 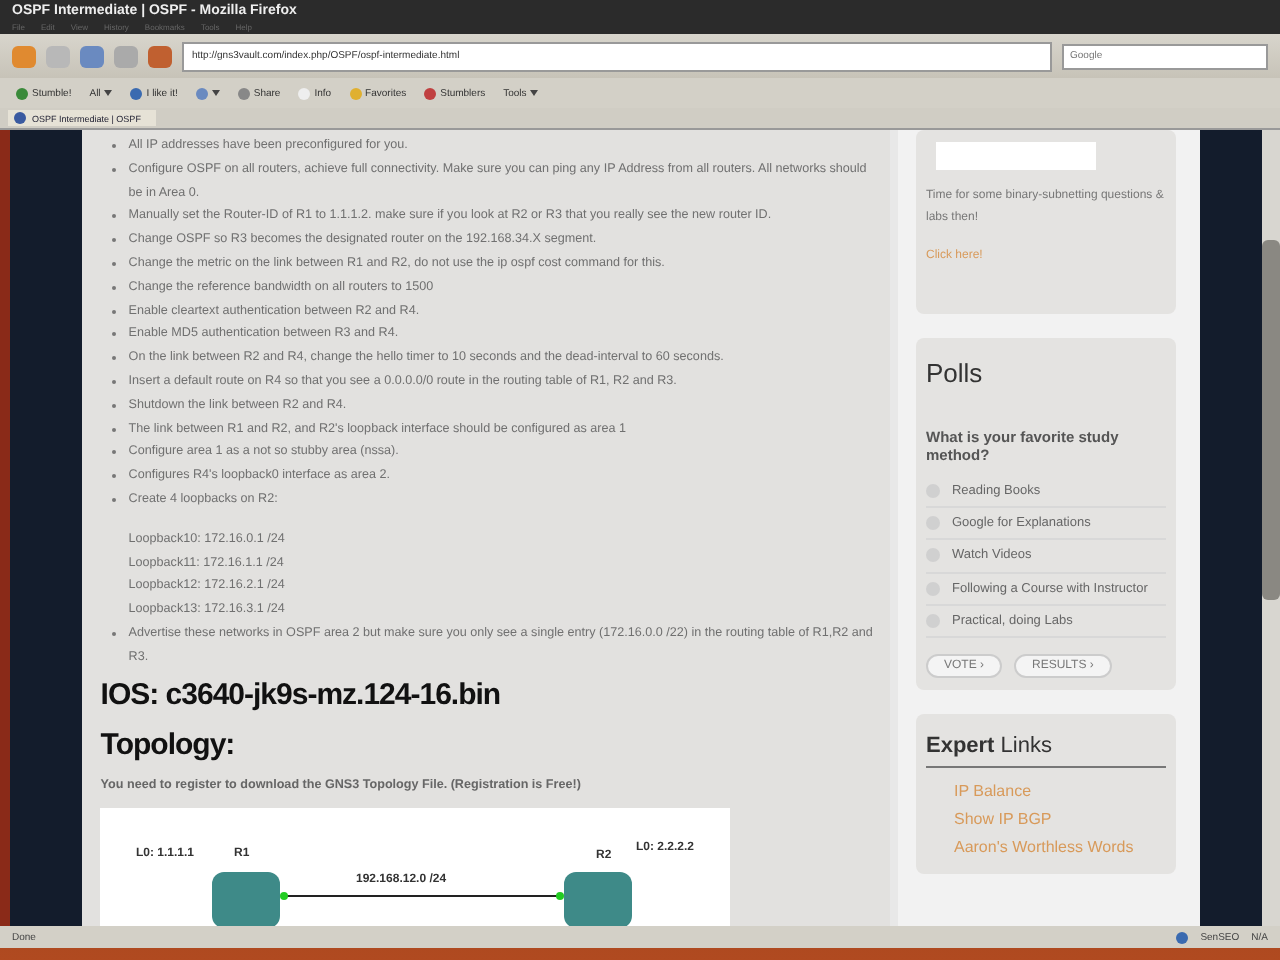 What do you see at coordinates (1045, 747) in the screenshot?
I see `links-title: Expert Links` at bounding box center [1045, 747].